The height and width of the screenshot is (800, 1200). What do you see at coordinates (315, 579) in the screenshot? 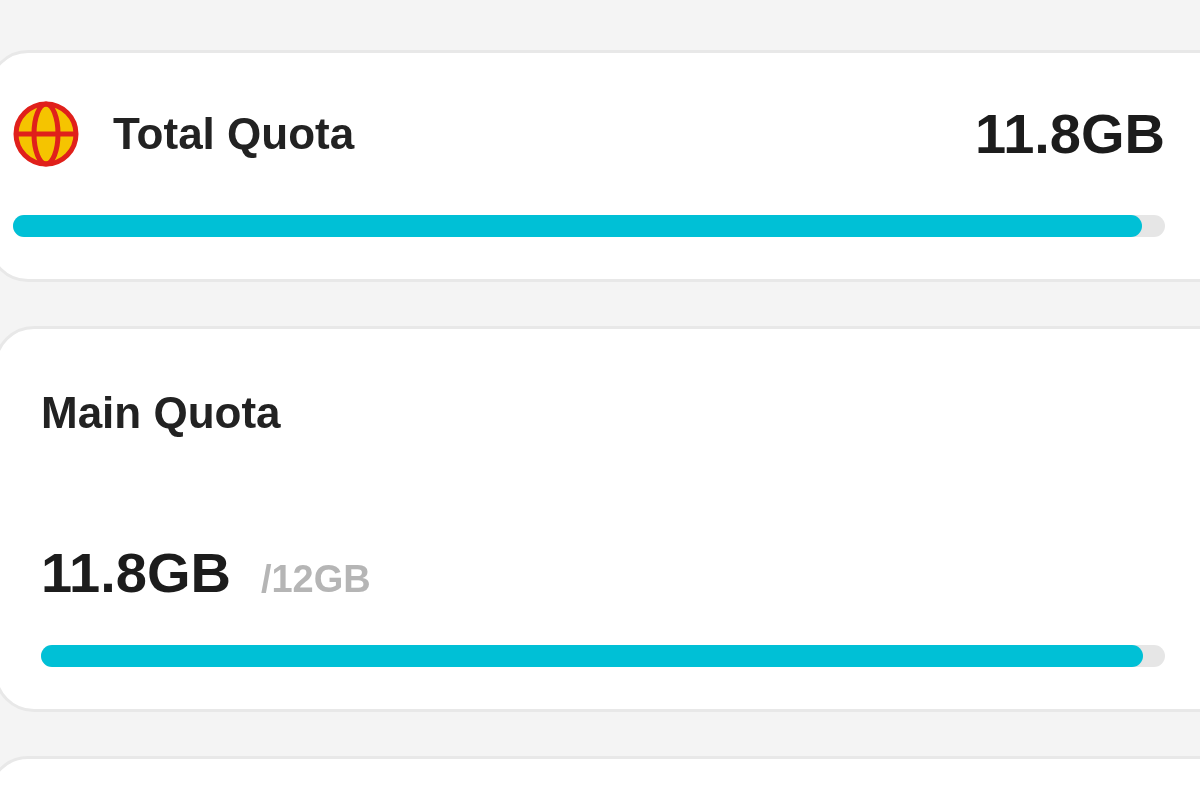
I see `quota-limit: /12GB` at bounding box center [315, 579].